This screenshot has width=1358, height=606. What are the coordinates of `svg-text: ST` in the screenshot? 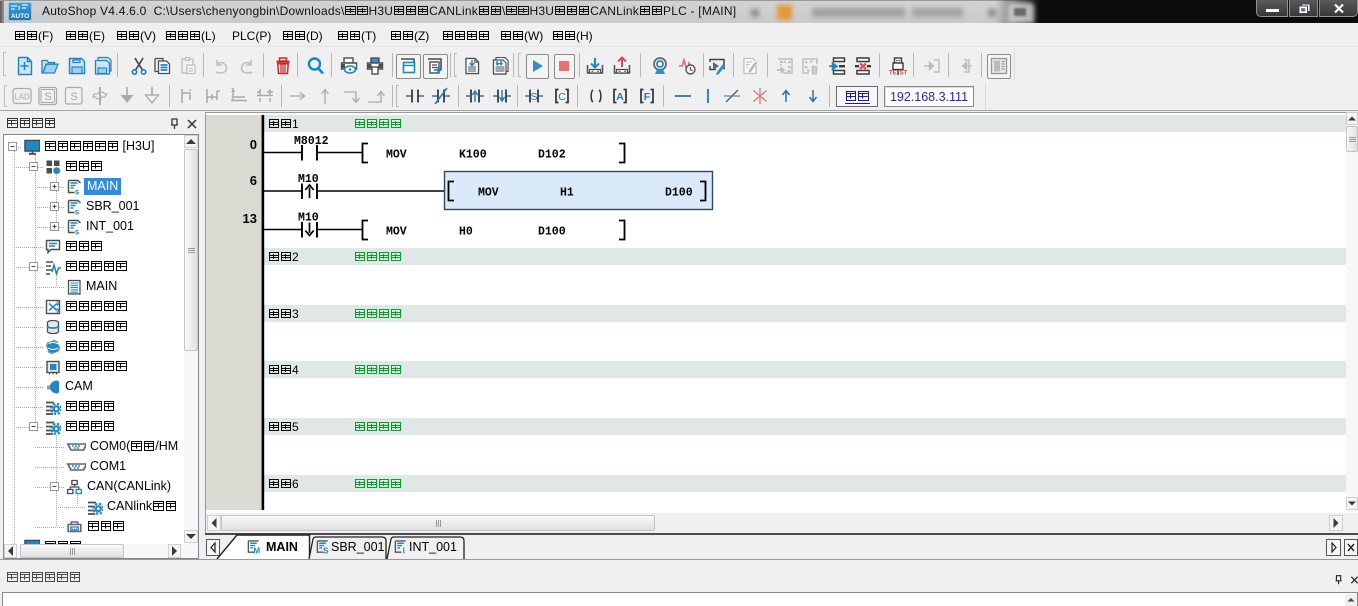 It's located at (904, 74).